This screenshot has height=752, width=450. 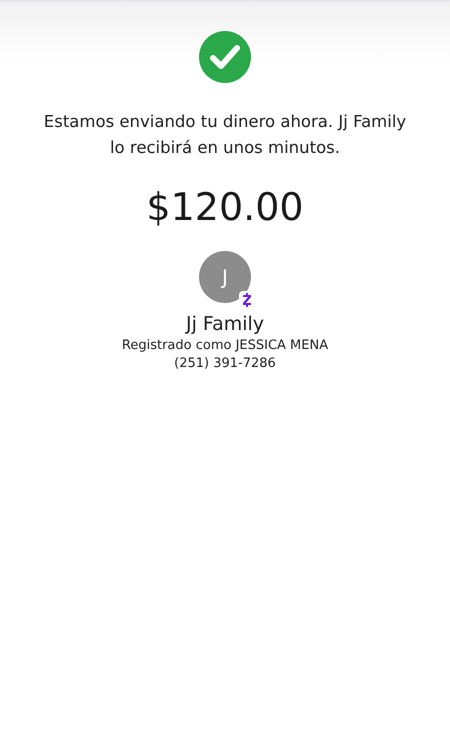 I want to click on recipient-name: Jj Family, so click(x=225, y=324).